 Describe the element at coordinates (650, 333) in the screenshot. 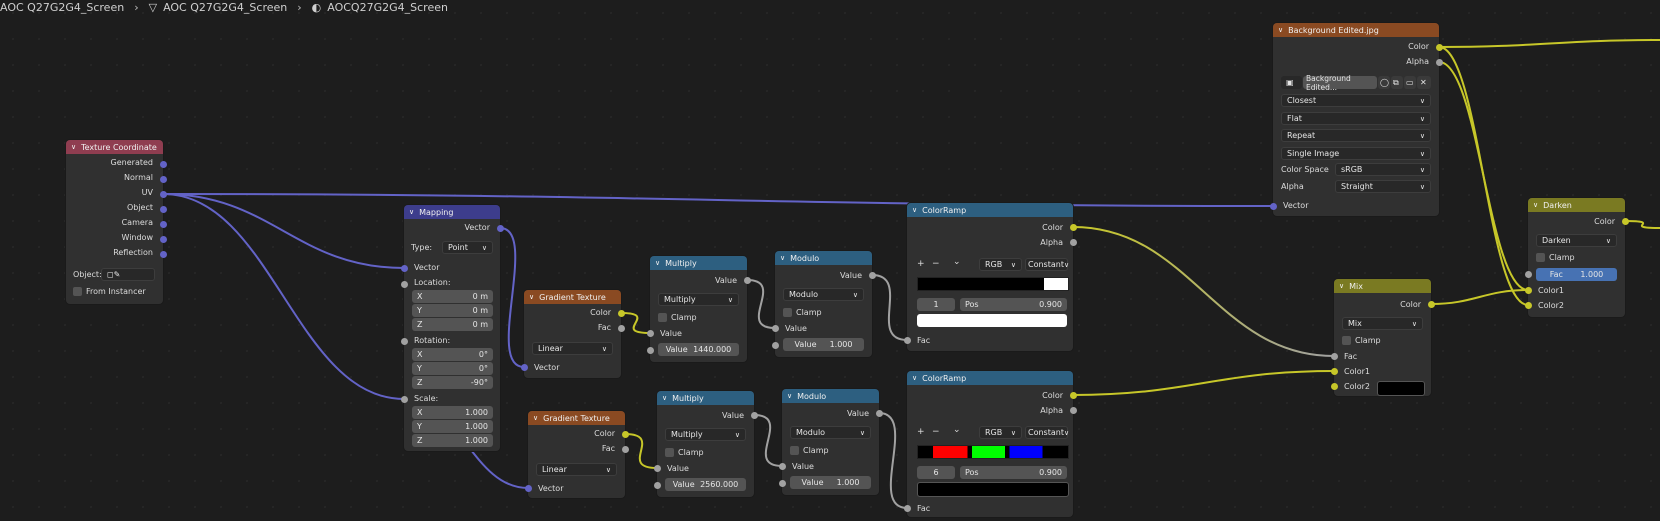

I see `socket-mult1-in` at that location.